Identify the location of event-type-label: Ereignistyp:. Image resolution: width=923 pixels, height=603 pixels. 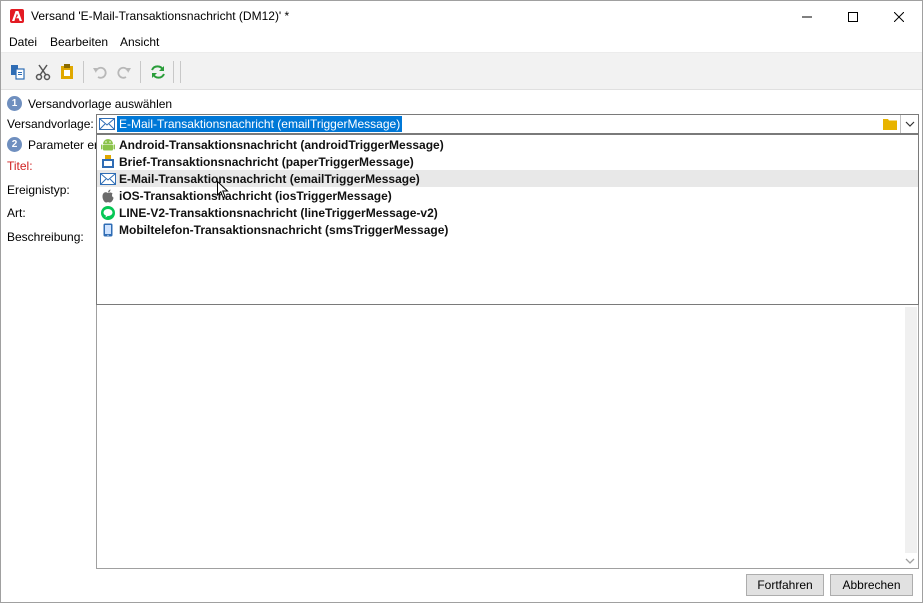
(38, 190).